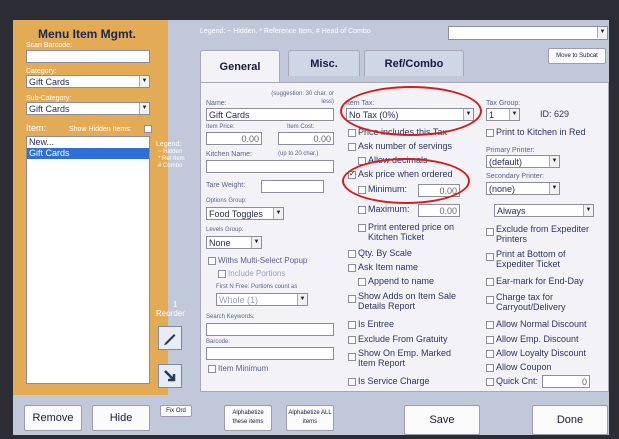 The height and width of the screenshot is (439, 619). Describe the element at coordinates (170, 376) in the screenshot. I see `arrow-down-right-icon` at that location.